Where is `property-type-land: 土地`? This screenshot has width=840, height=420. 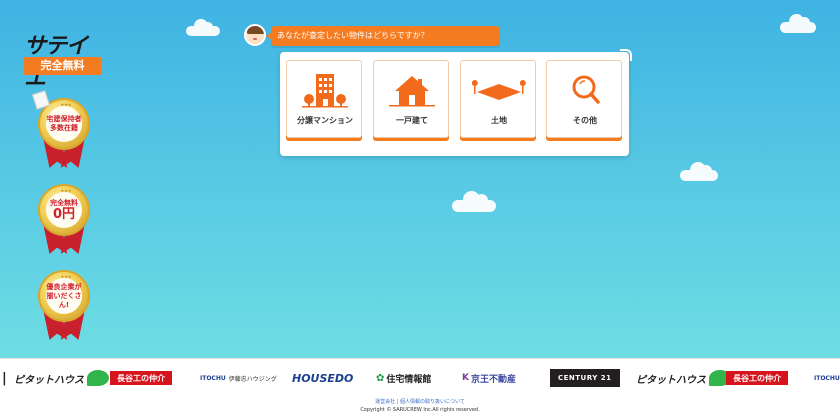
property-type-land: 土地 is located at coordinates (498, 99).